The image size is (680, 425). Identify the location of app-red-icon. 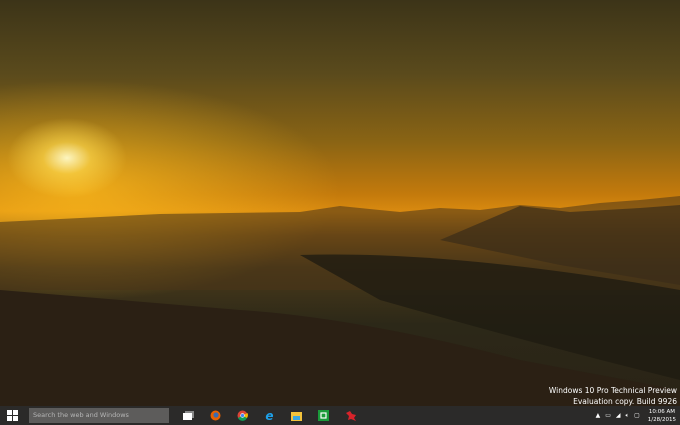
(350, 416).